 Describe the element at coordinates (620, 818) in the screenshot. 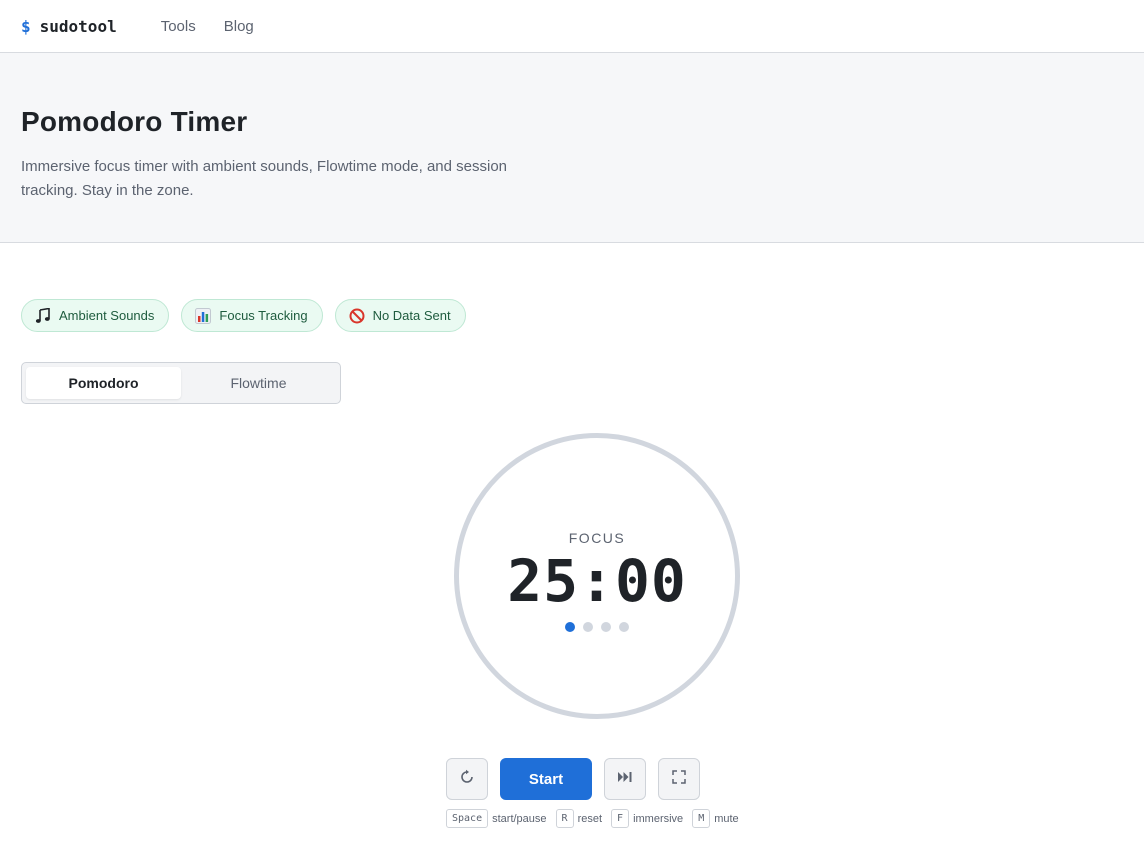

I see `shortcut-key: F` at that location.